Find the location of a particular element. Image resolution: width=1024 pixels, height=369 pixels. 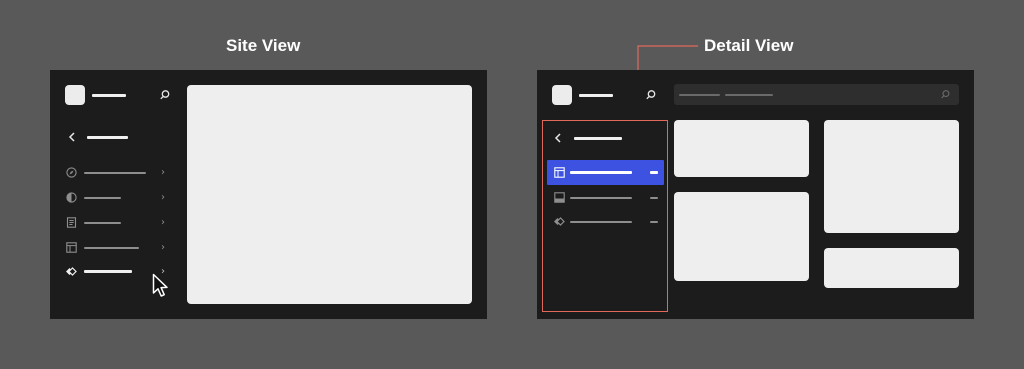

contrast-icon is located at coordinates (71, 197).